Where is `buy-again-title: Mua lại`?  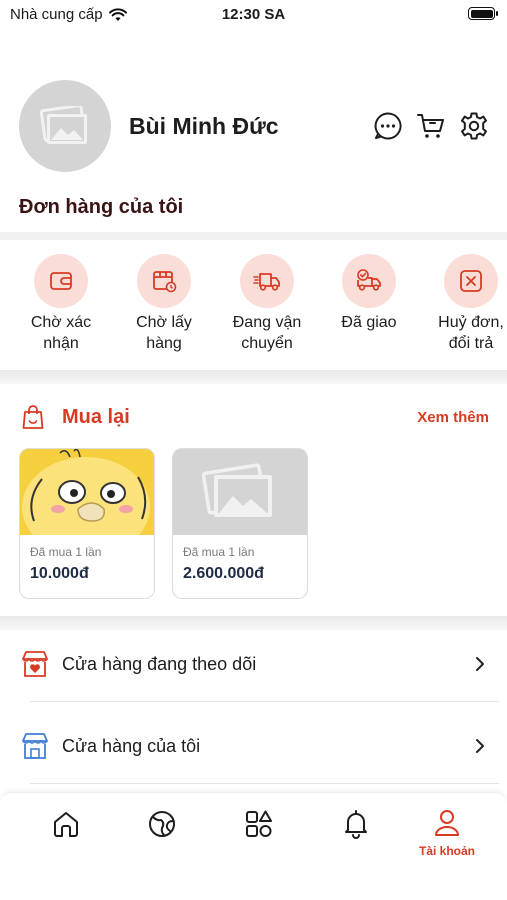
buy-again-title: Mua lại is located at coordinates (96, 416).